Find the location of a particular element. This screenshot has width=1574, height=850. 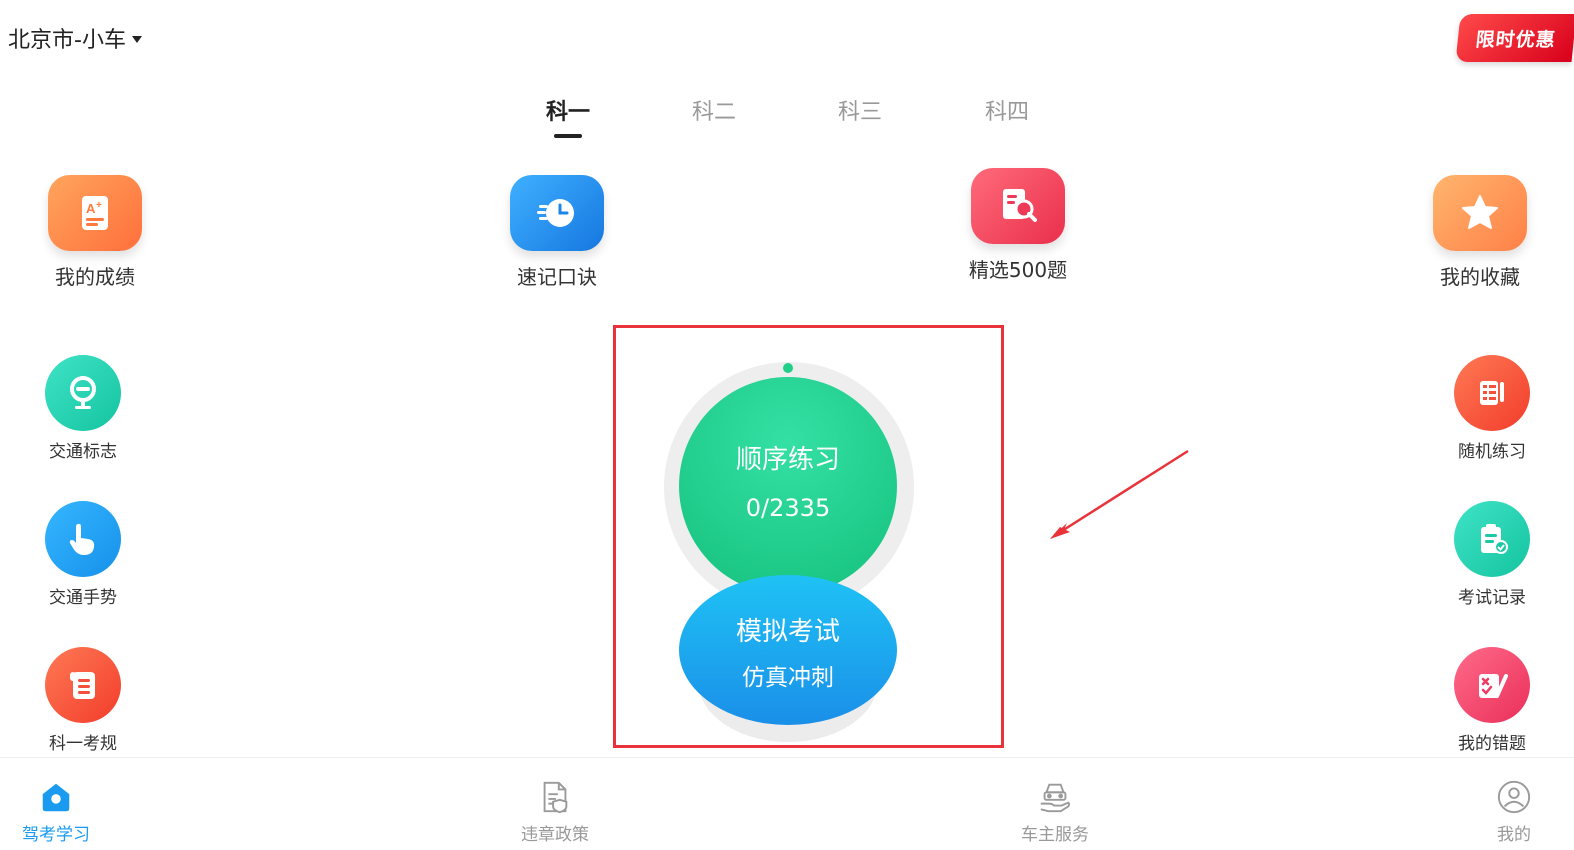

star-icon is located at coordinates (1480, 213).